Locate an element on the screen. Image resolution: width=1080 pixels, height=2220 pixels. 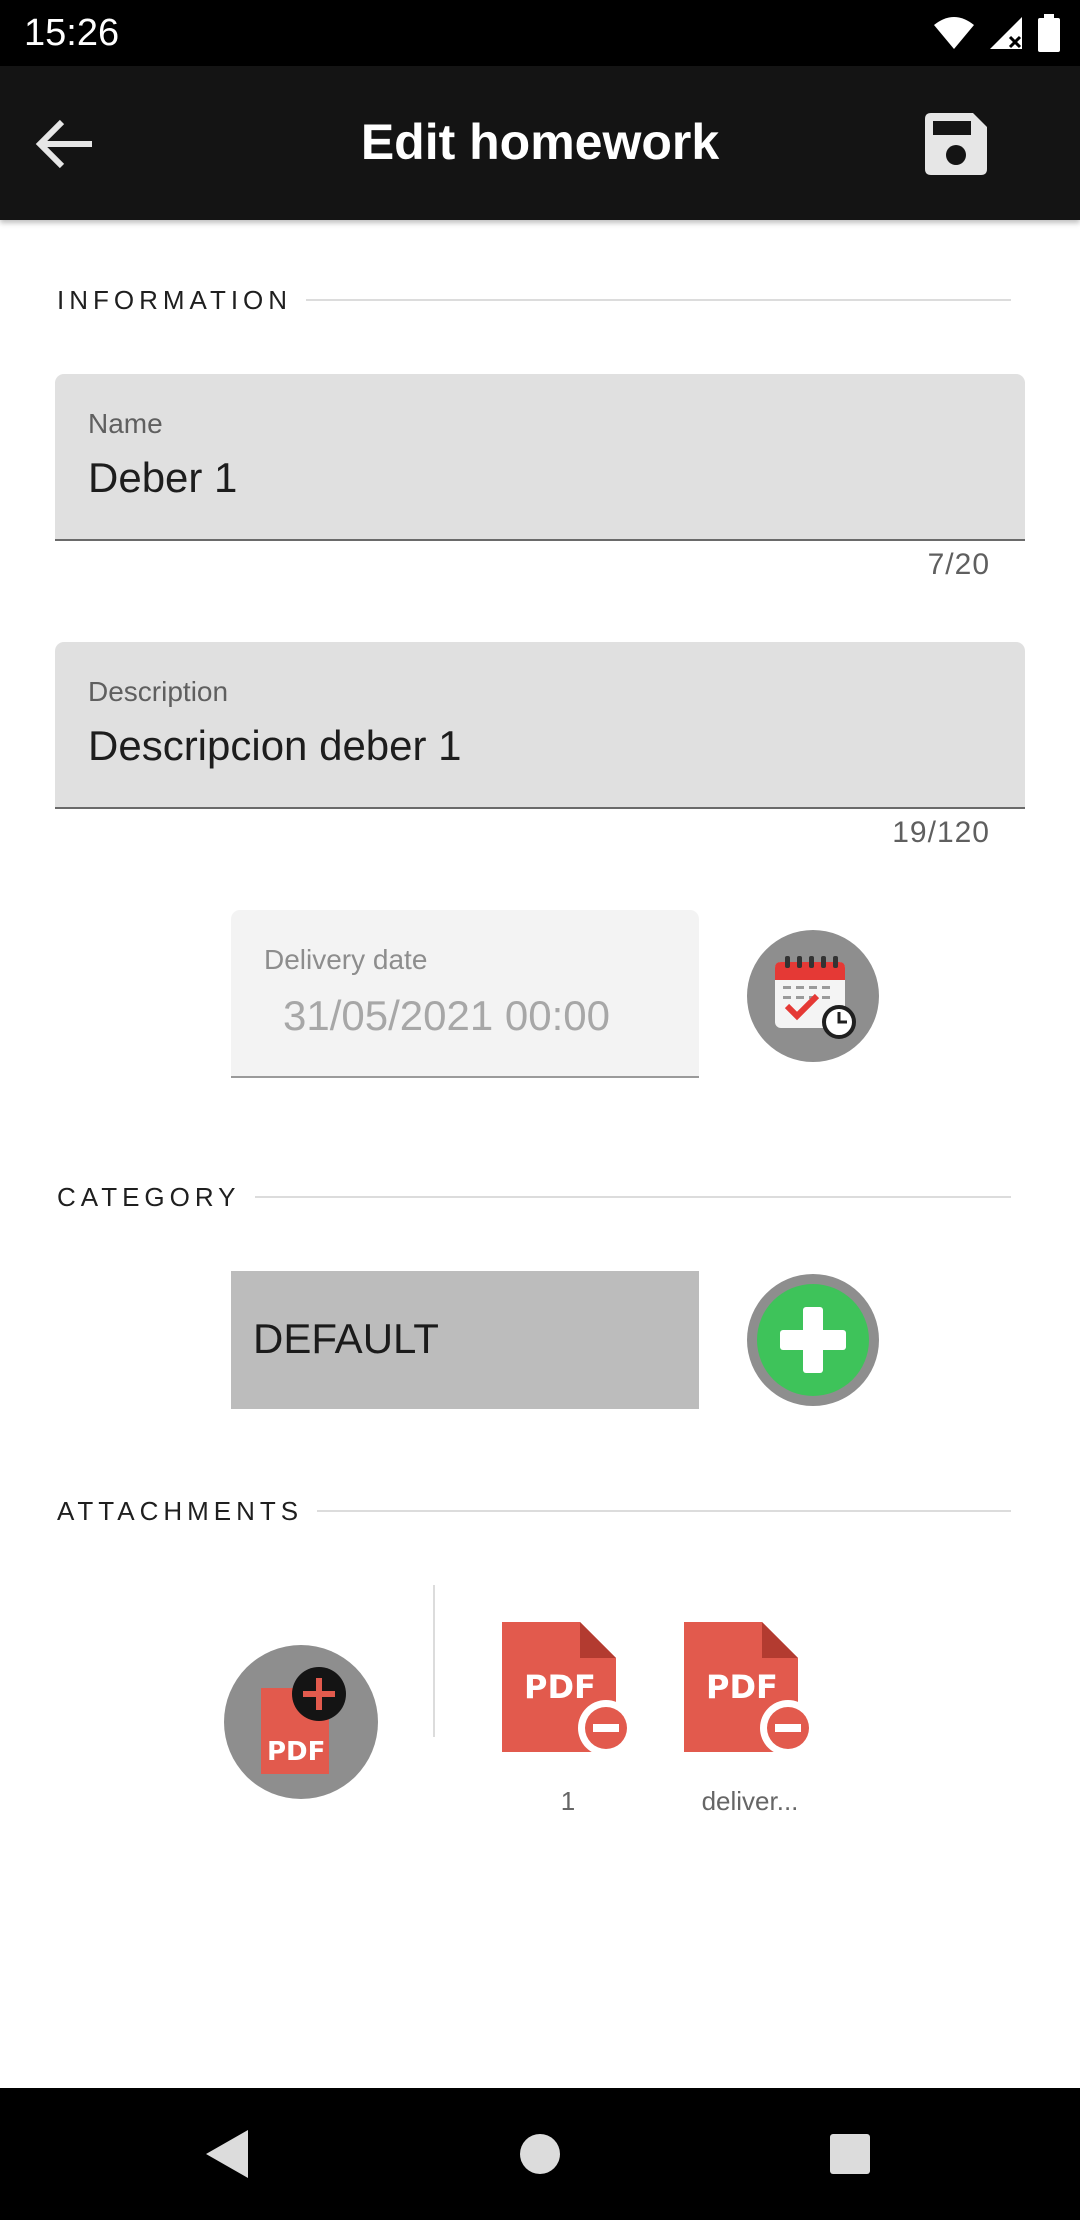
status-bar: 15:26 is located at coordinates (540, 33).